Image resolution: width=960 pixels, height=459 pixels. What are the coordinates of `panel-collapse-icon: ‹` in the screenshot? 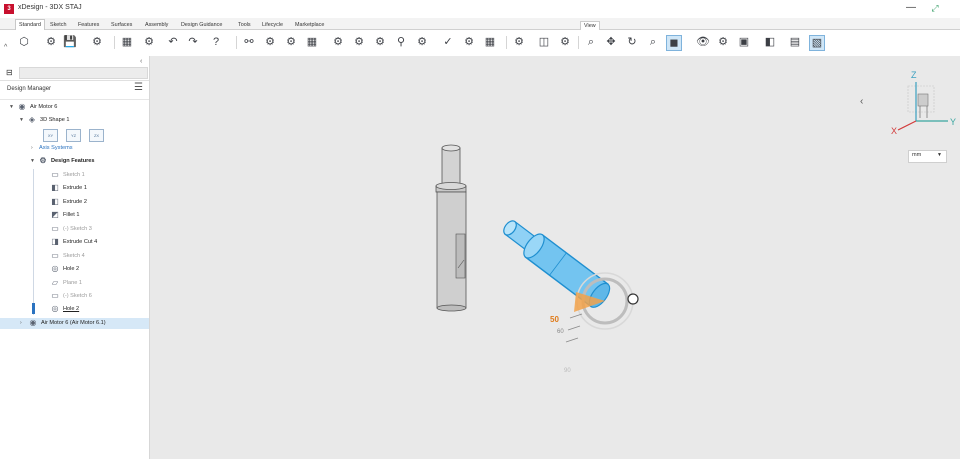 It's located at (141, 61).